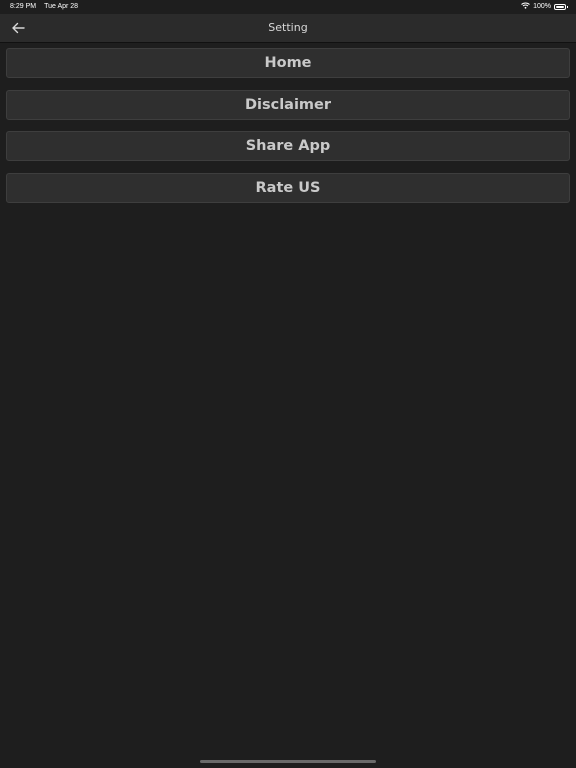  What do you see at coordinates (288, 63) in the screenshot?
I see `home-button: Home` at bounding box center [288, 63].